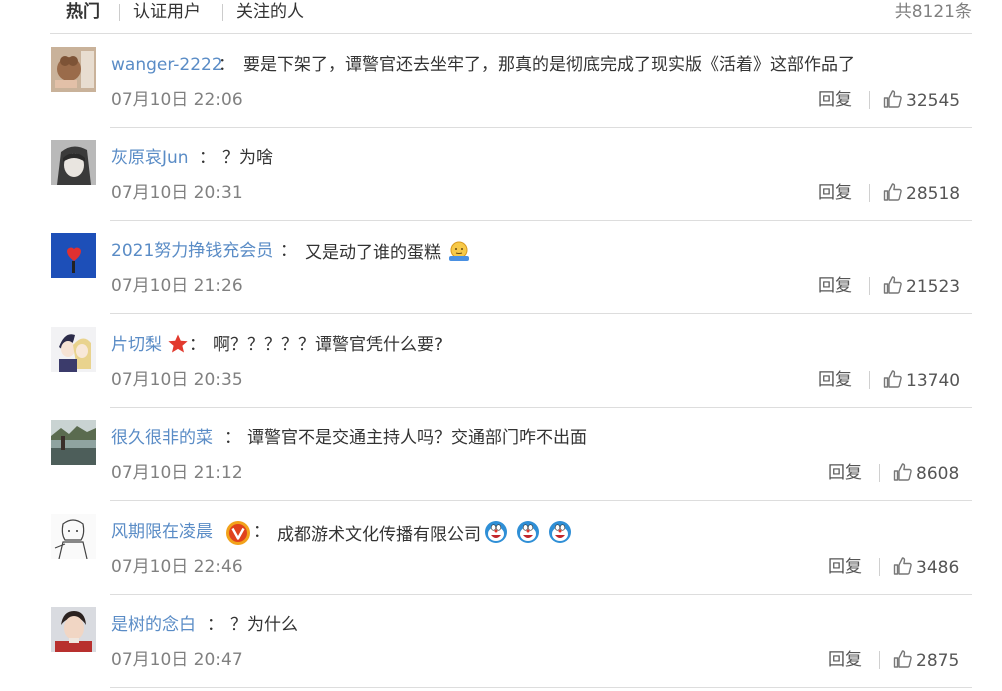 This screenshot has width=1002, height=691. I want to click on comment-time: 07月10日 22:46, so click(177, 567).